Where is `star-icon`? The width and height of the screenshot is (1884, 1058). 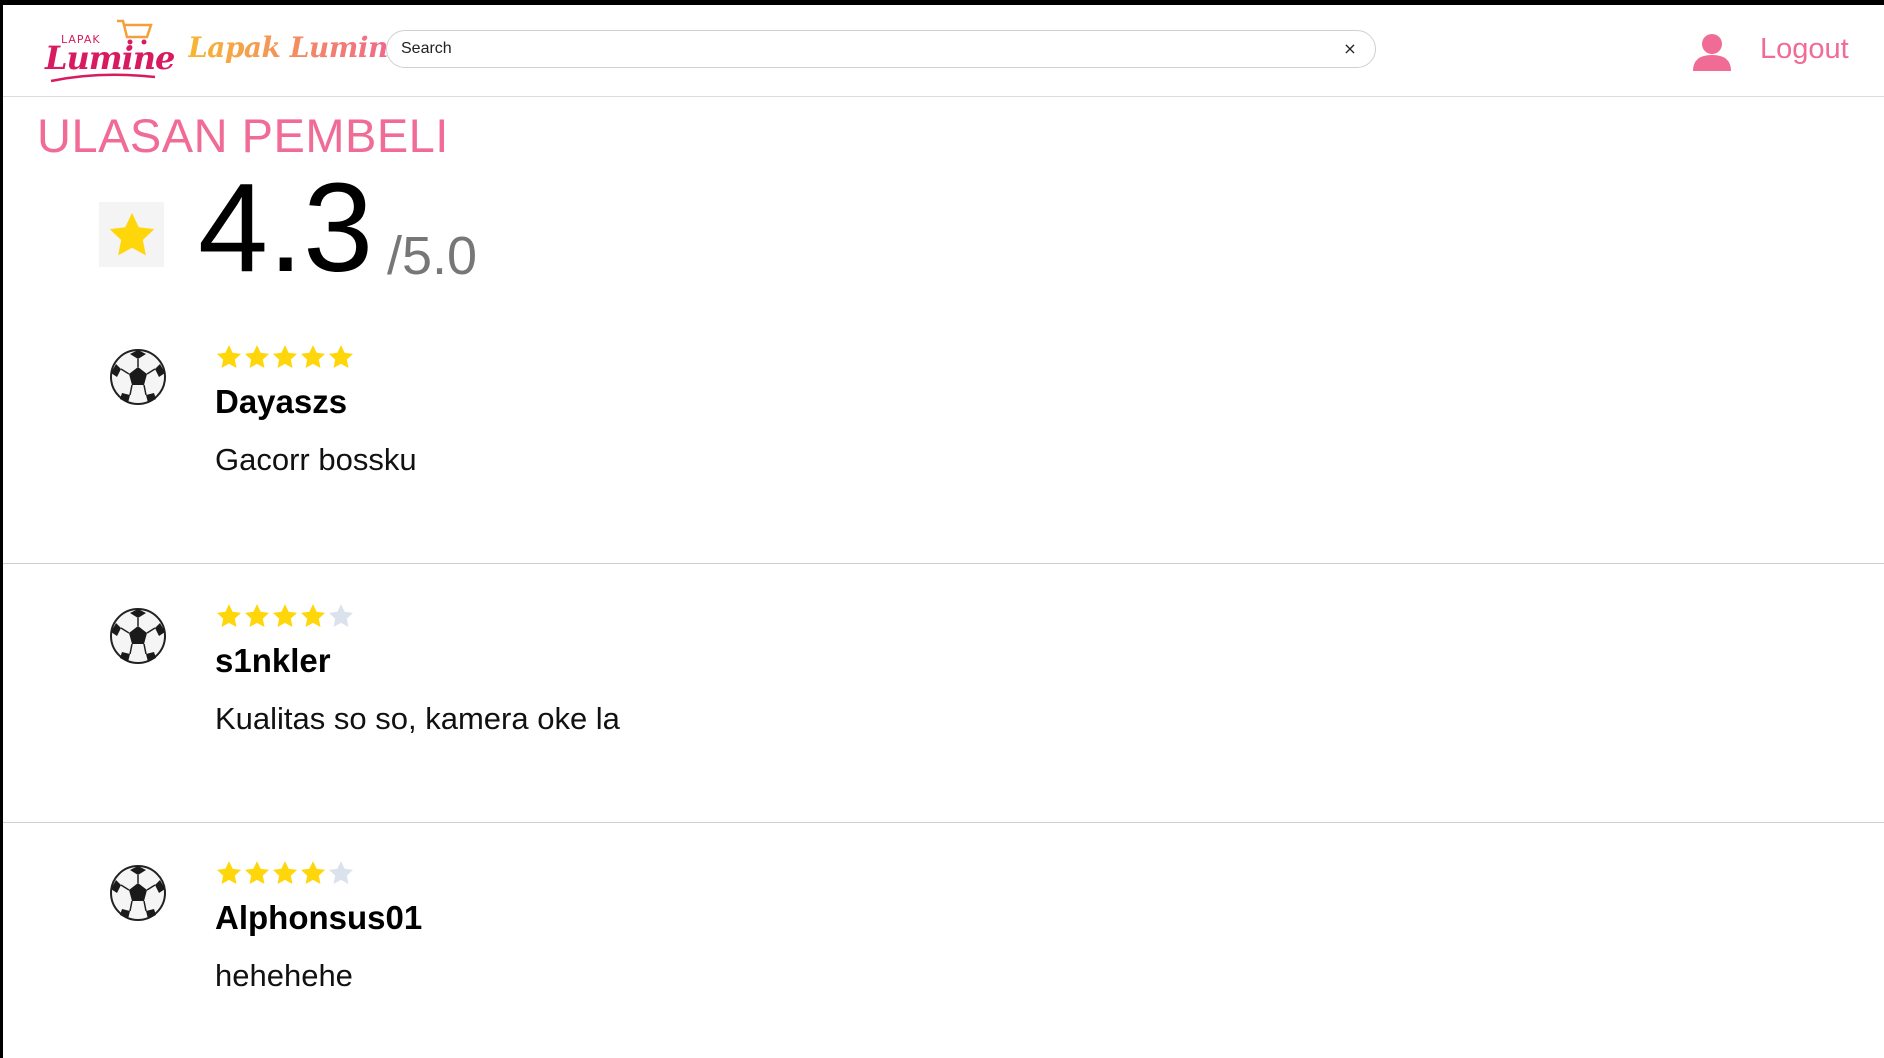
star-icon is located at coordinates (131, 233).